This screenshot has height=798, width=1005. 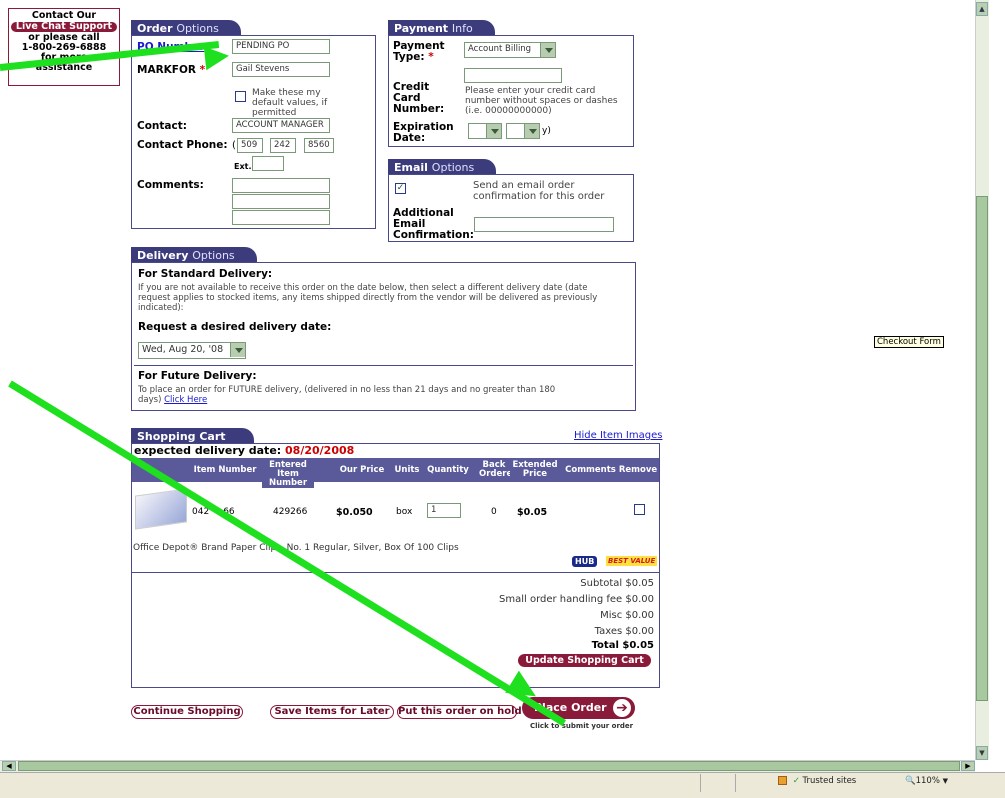 What do you see at coordinates (268, 163) in the screenshot?
I see `ext-input` at bounding box center [268, 163].